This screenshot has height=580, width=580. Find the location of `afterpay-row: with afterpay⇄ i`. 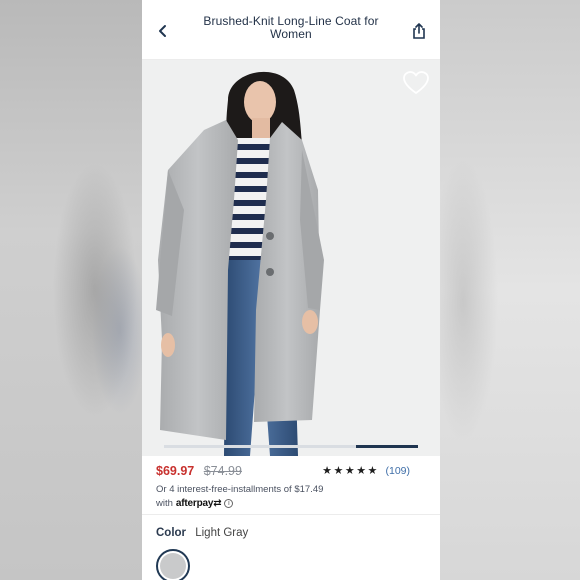

afterpay-row: with afterpay⇄ i is located at coordinates (195, 503).